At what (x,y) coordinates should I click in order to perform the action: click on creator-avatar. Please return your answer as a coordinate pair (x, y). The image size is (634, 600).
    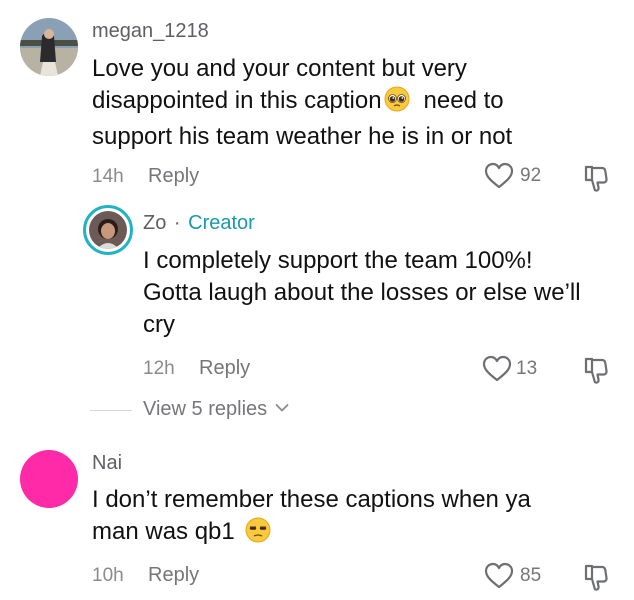
    Looking at the image, I should click on (108, 230).